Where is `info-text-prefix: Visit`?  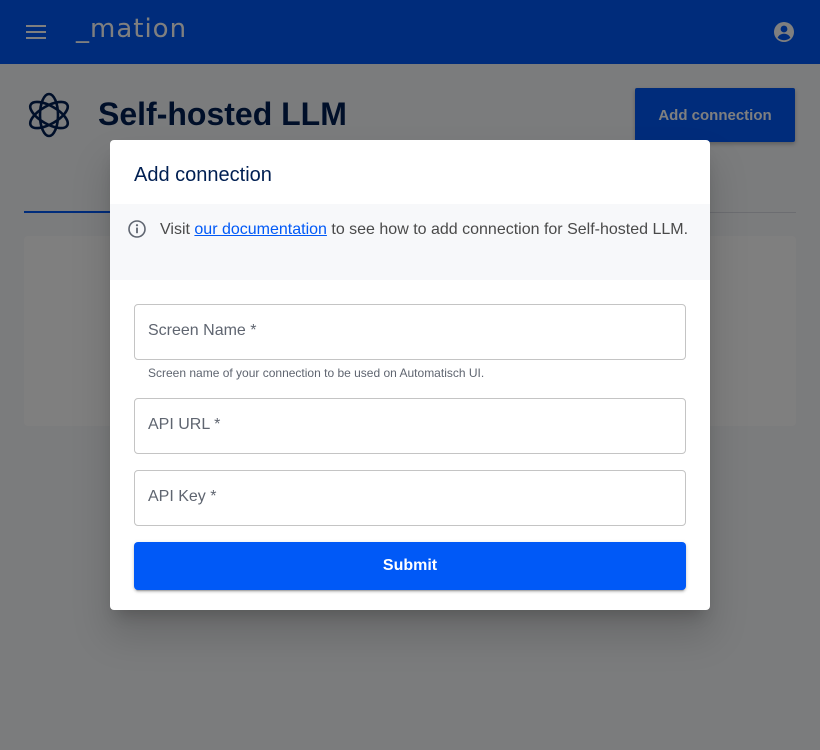
info-text-prefix: Visit is located at coordinates (177, 229).